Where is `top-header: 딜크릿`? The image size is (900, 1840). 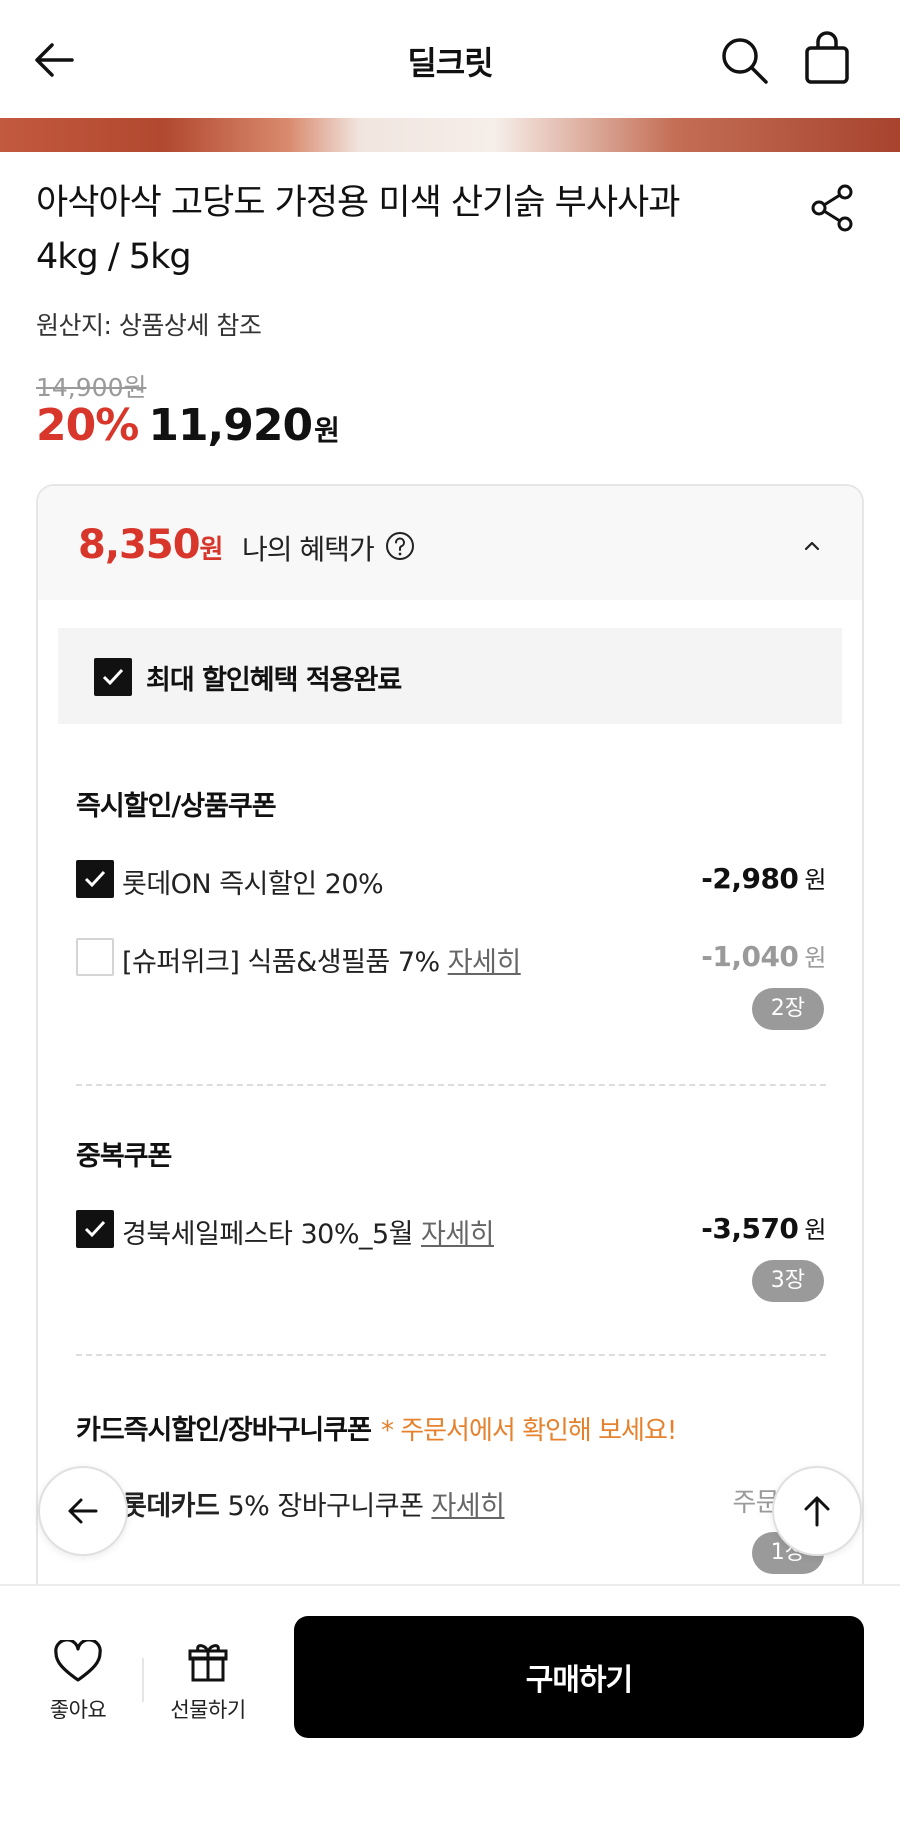
top-header: 딜크릿 is located at coordinates (450, 59).